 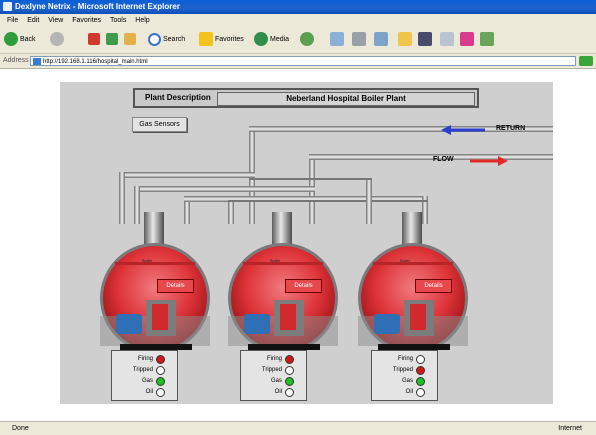 I want to click on toolbar-tool-button, so click(x=468, y=40).